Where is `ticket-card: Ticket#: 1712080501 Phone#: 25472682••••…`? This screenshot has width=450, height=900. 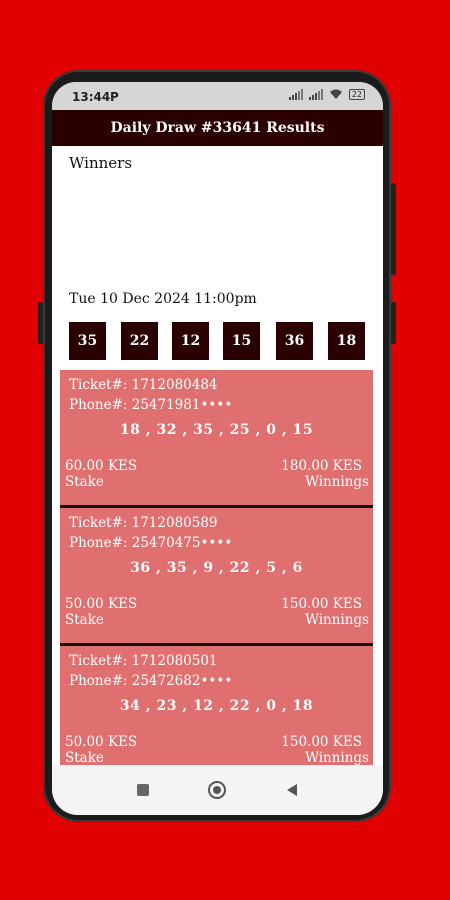
ticket-card: Ticket#: 1712080501 Phone#: 25472682••••… is located at coordinates (216, 706).